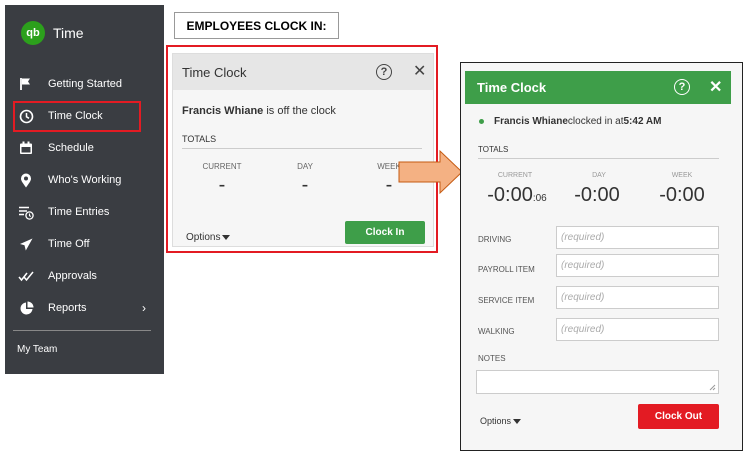  I want to click on chevron-right-icon: ›, so click(144, 308).